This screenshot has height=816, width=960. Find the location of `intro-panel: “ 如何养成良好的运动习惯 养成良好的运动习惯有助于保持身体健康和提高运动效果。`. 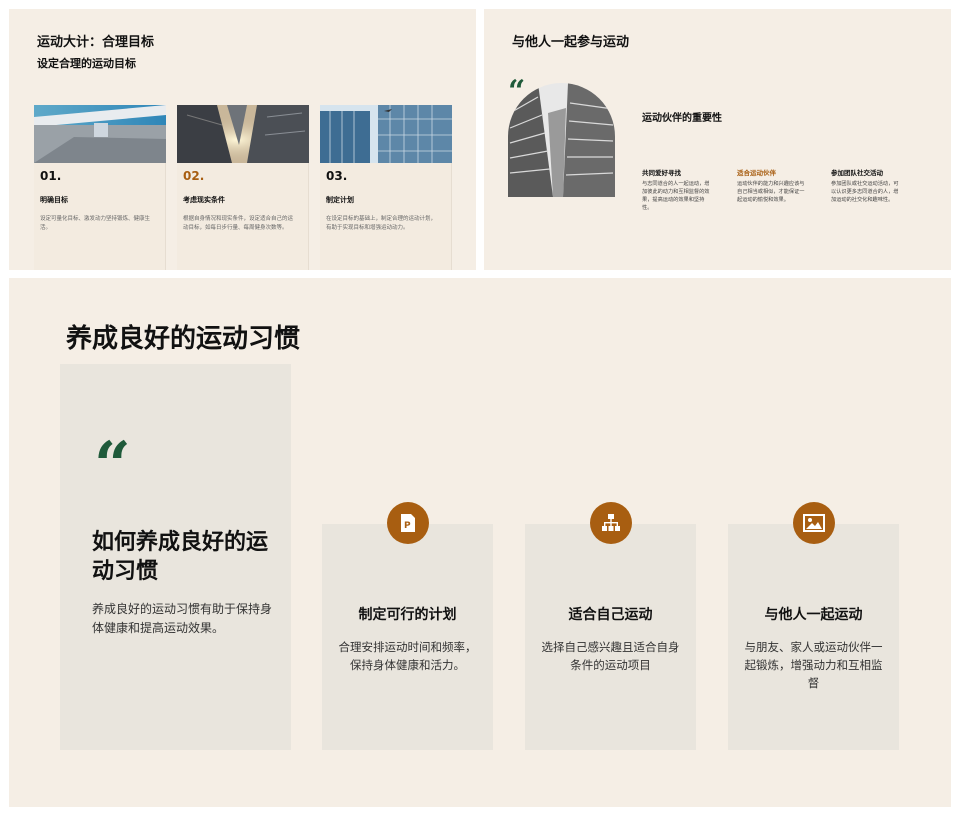

intro-panel: “ 如何养成良好的运动习惯 养成良好的运动习惯有助于保持身体健康和提高运动效果。 is located at coordinates (175, 557).